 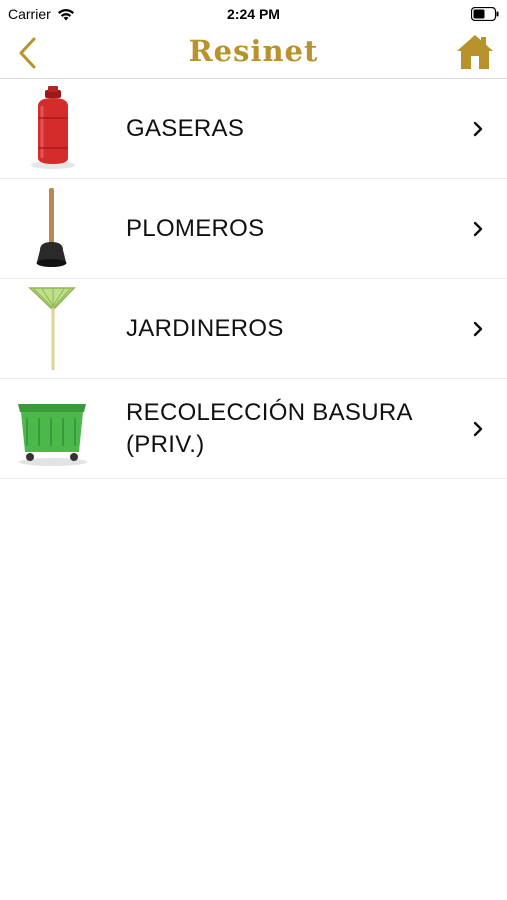 What do you see at coordinates (185, 128) in the screenshot?
I see `item-label: GASERAS` at bounding box center [185, 128].